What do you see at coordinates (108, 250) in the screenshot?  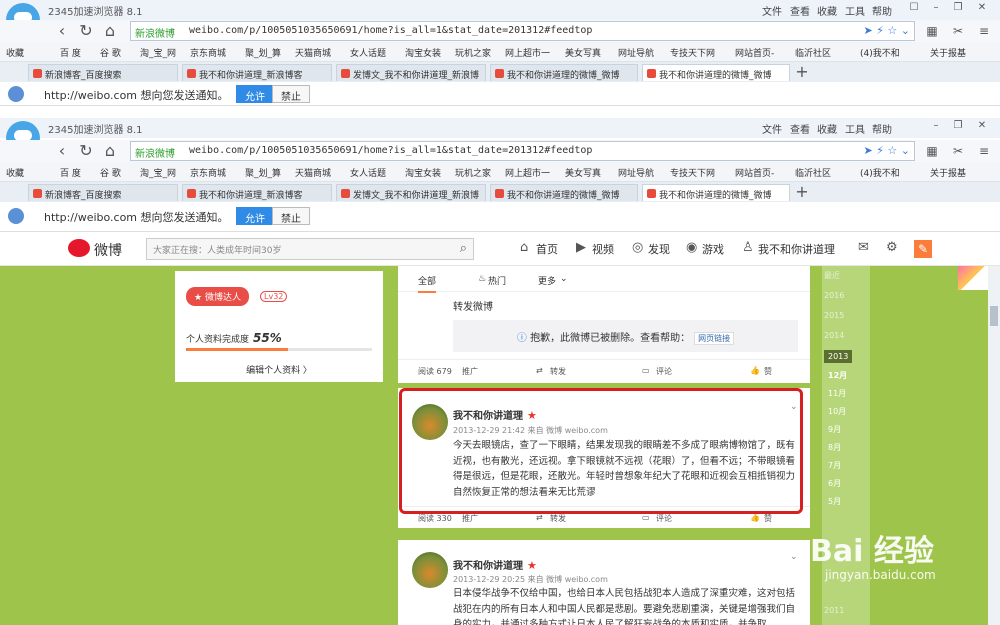 I see `weibo-logo-text: 微博` at bounding box center [108, 250].